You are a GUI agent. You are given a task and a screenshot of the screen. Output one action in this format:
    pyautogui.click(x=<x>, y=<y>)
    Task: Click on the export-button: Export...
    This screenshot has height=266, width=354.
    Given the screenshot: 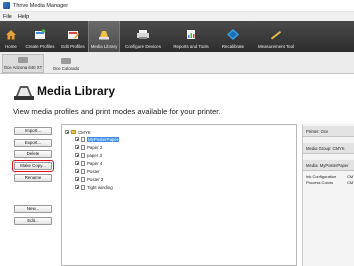 What is the action you would take?
    pyautogui.click(x=33, y=143)
    